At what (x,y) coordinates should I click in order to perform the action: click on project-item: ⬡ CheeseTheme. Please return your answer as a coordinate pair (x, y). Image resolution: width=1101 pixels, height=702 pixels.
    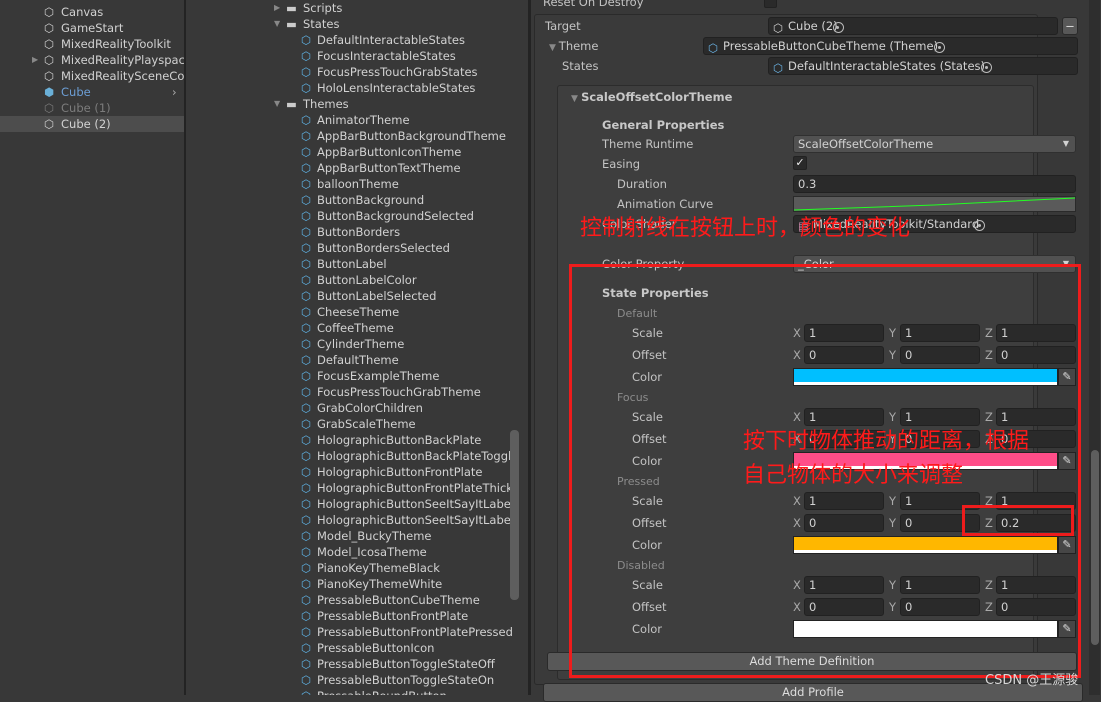
    Looking at the image, I should click on (351, 312).